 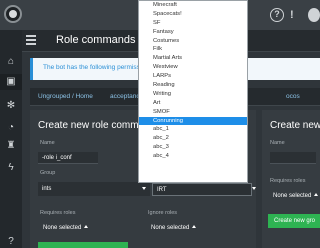 What do you see at coordinates (193, 103) in the screenshot?
I see `dropdown-option: Art` at bounding box center [193, 103].